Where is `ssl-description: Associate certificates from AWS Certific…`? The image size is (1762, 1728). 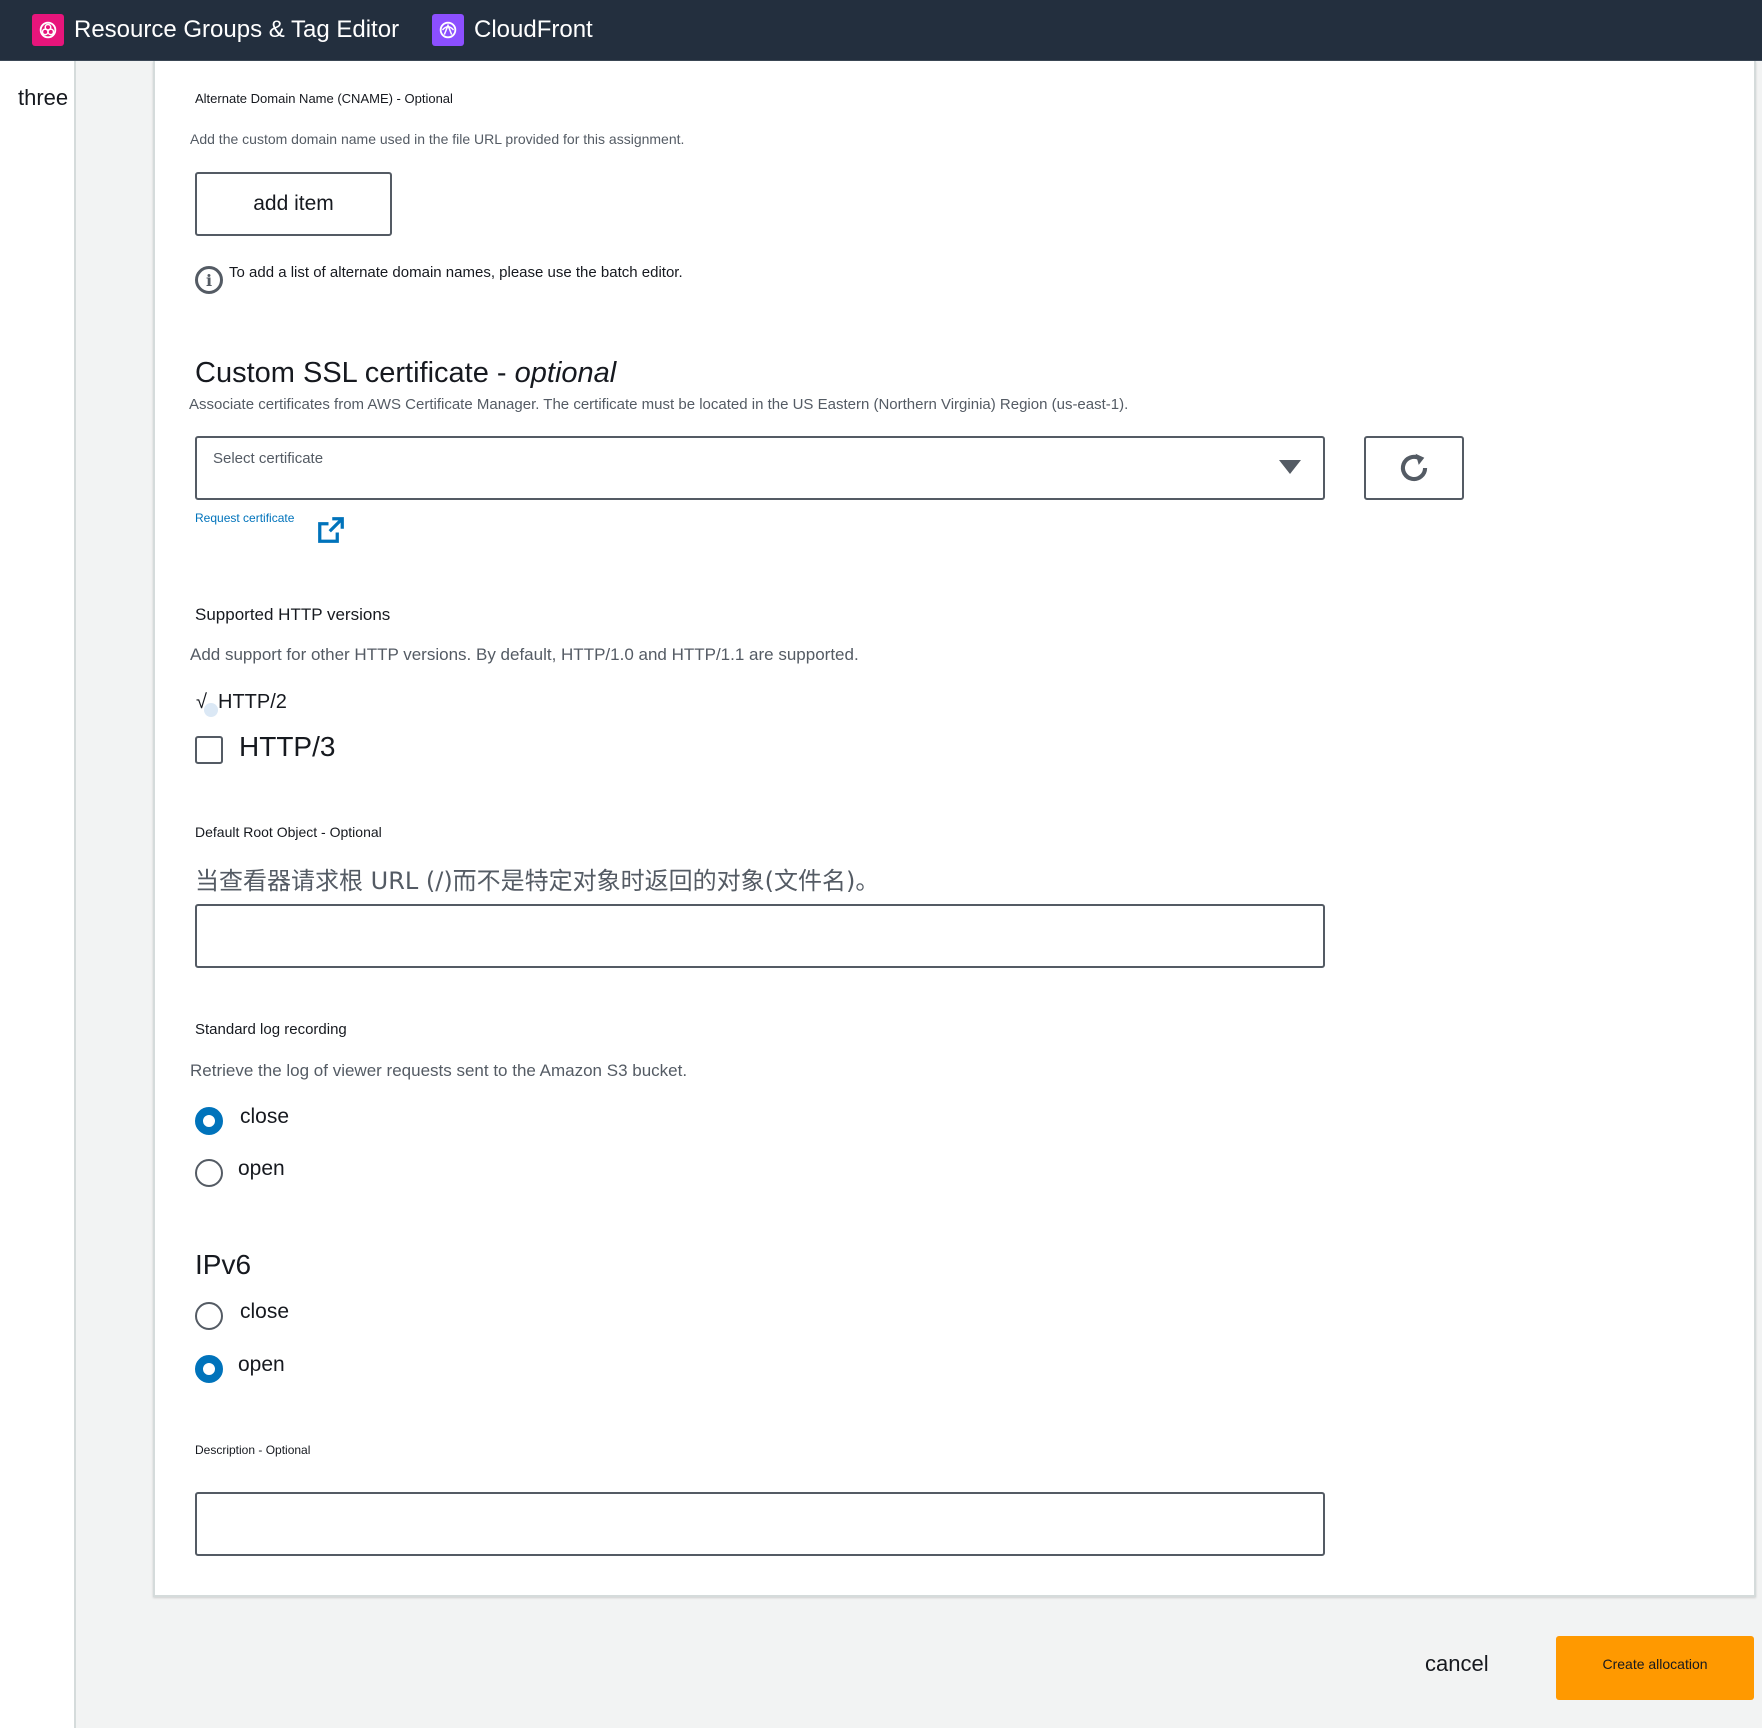 ssl-description: Associate certificates from AWS Certific… is located at coordinates (659, 404).